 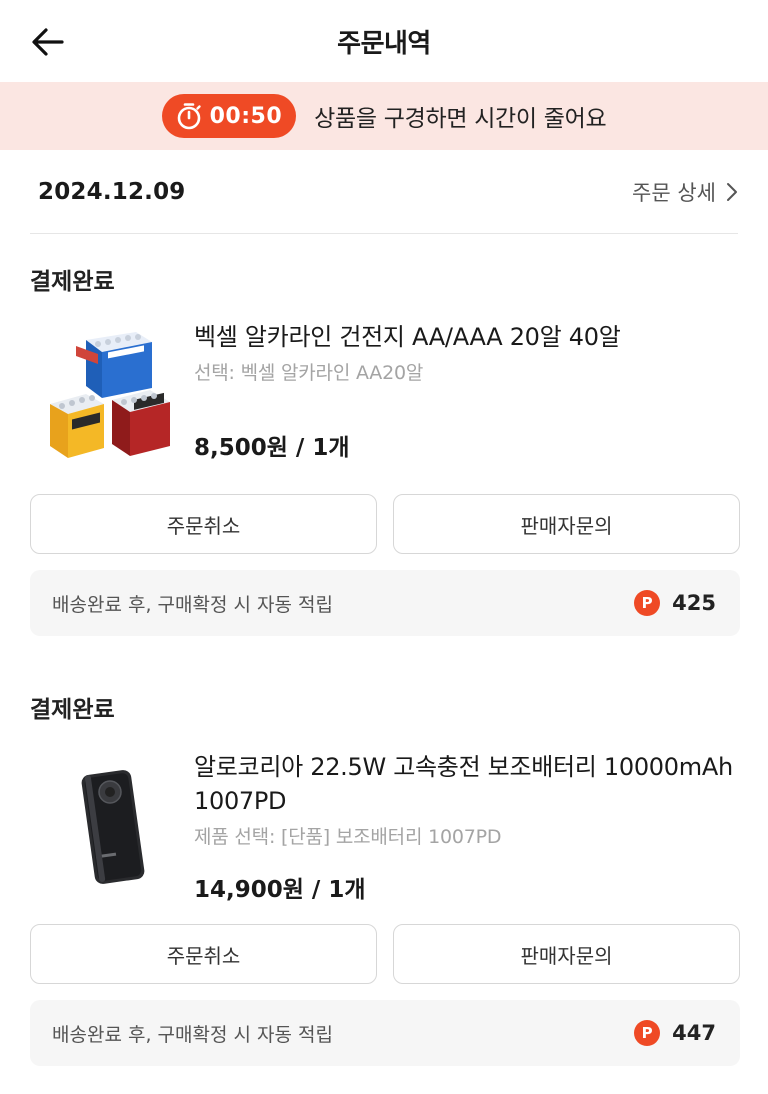 What do you see at coordinates (674, 193) in the screenshot?
I see `order-detail-label: 주문 상세` at bounding box center [674, 193].